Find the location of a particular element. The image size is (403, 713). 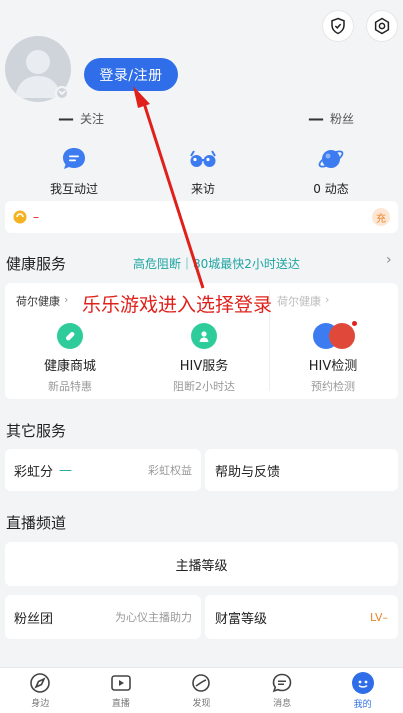

video-icon is located at coordinates (121, 683).